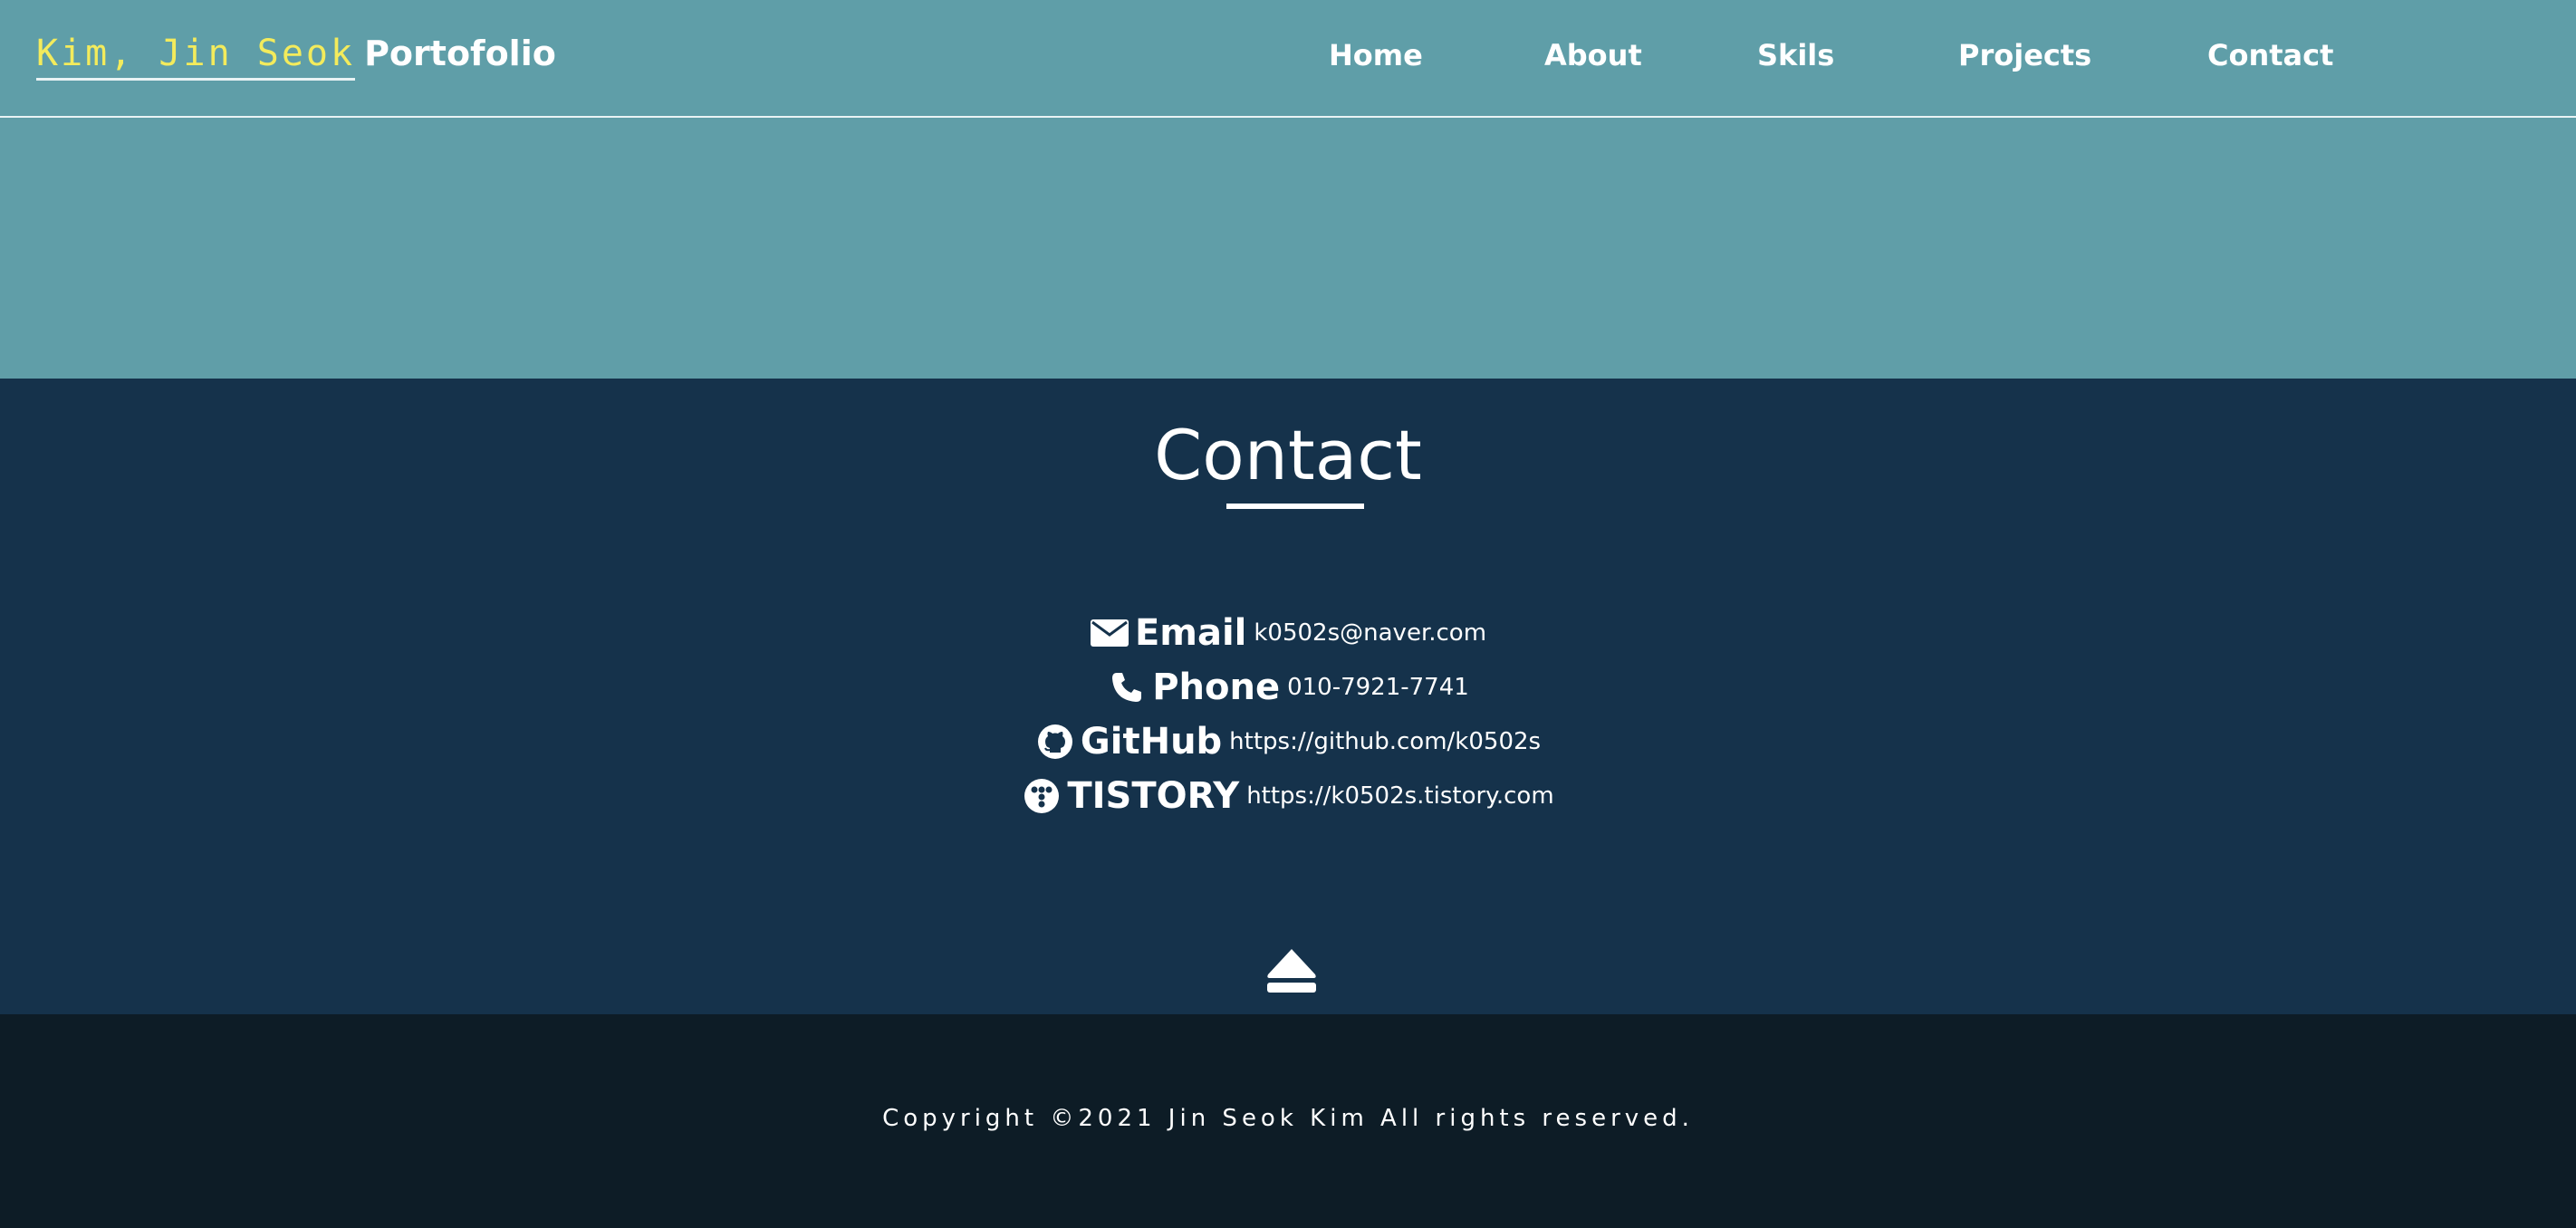  I want to click on github-label: GitHub, so click(1151, 742).